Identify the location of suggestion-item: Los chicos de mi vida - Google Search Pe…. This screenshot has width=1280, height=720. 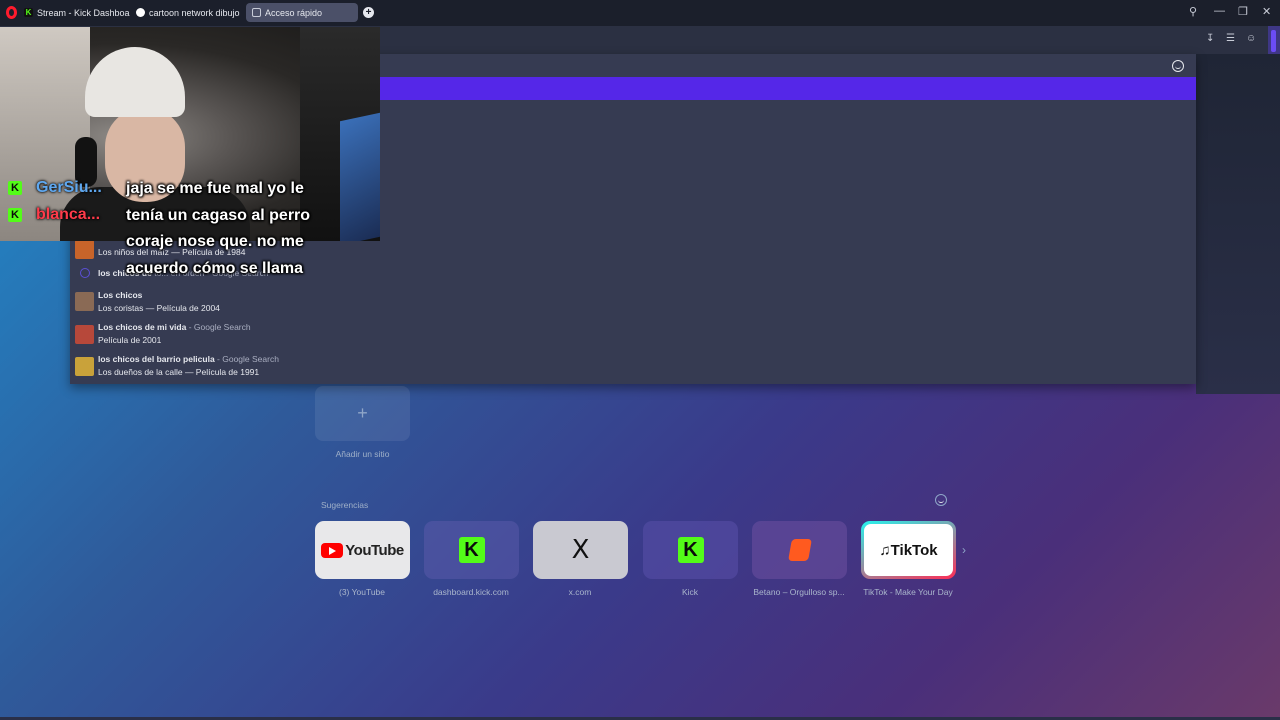
(235, 335).